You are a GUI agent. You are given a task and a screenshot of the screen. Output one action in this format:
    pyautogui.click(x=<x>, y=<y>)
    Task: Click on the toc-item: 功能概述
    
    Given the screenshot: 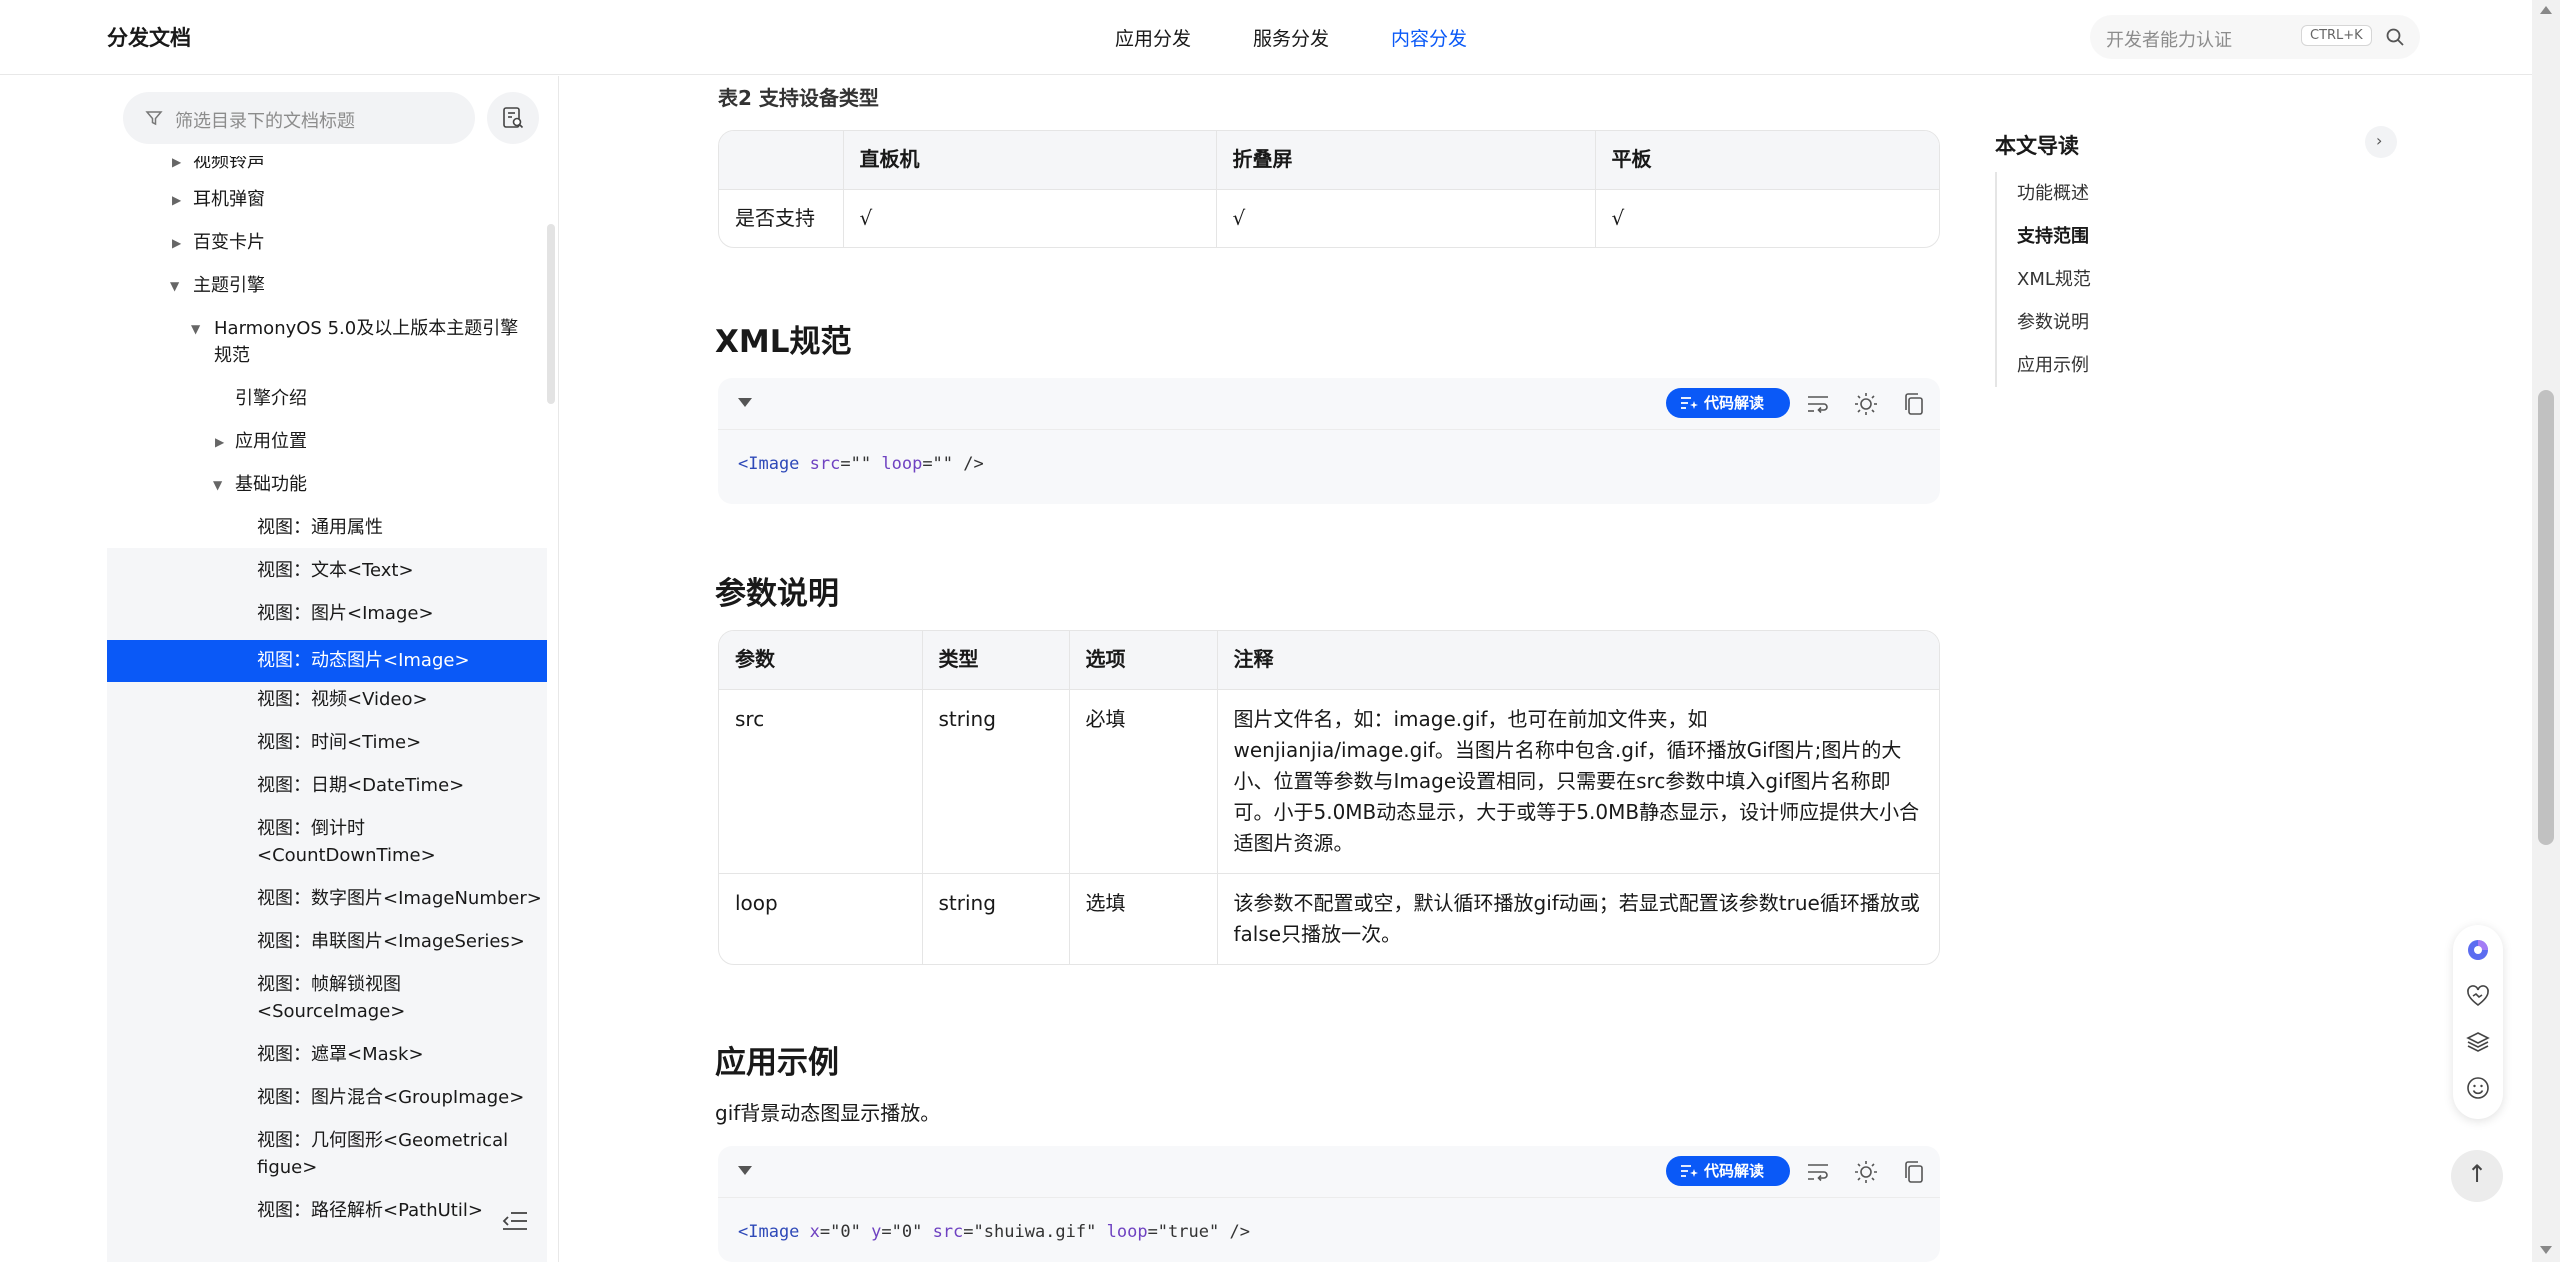 What is the action you would take?
    pyautogui.click(x=2054, y=193)
    